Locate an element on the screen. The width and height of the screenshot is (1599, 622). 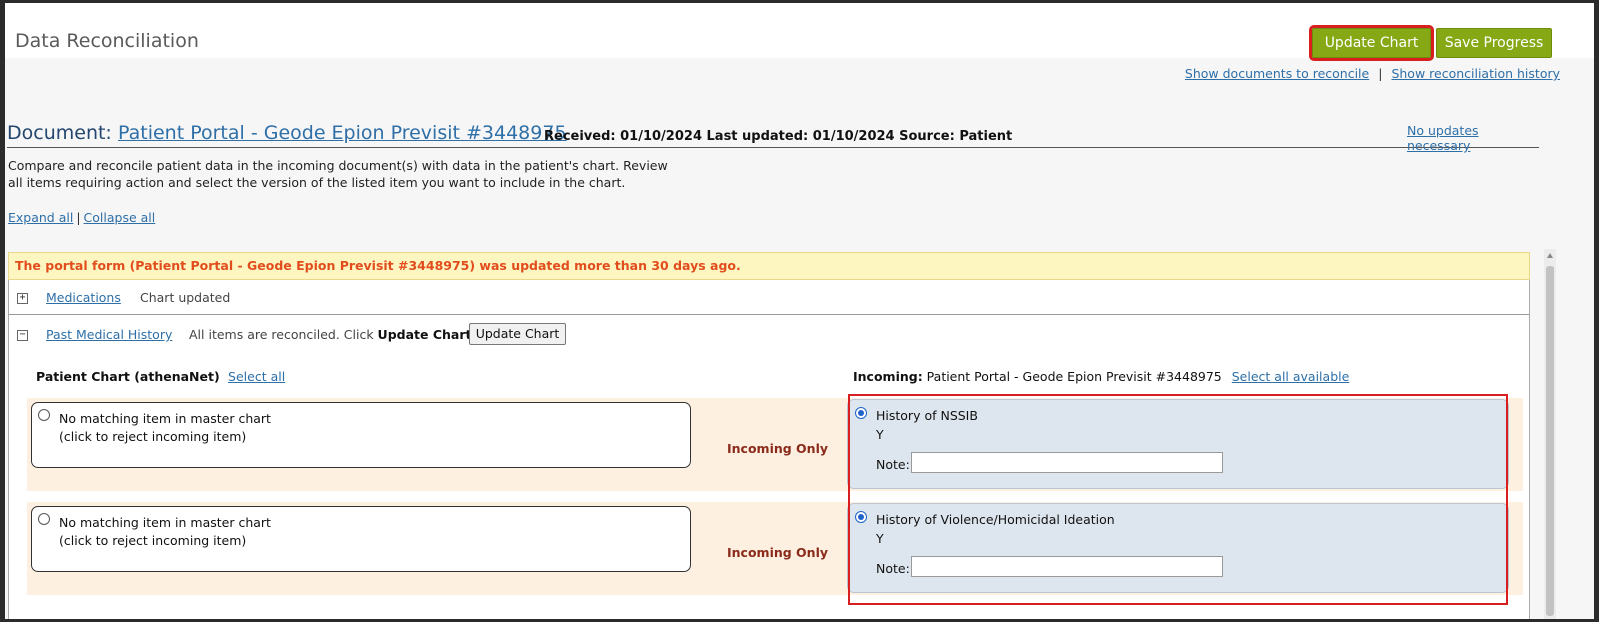
collapse-toggle-icon: − is located at coordinates (22, 335).